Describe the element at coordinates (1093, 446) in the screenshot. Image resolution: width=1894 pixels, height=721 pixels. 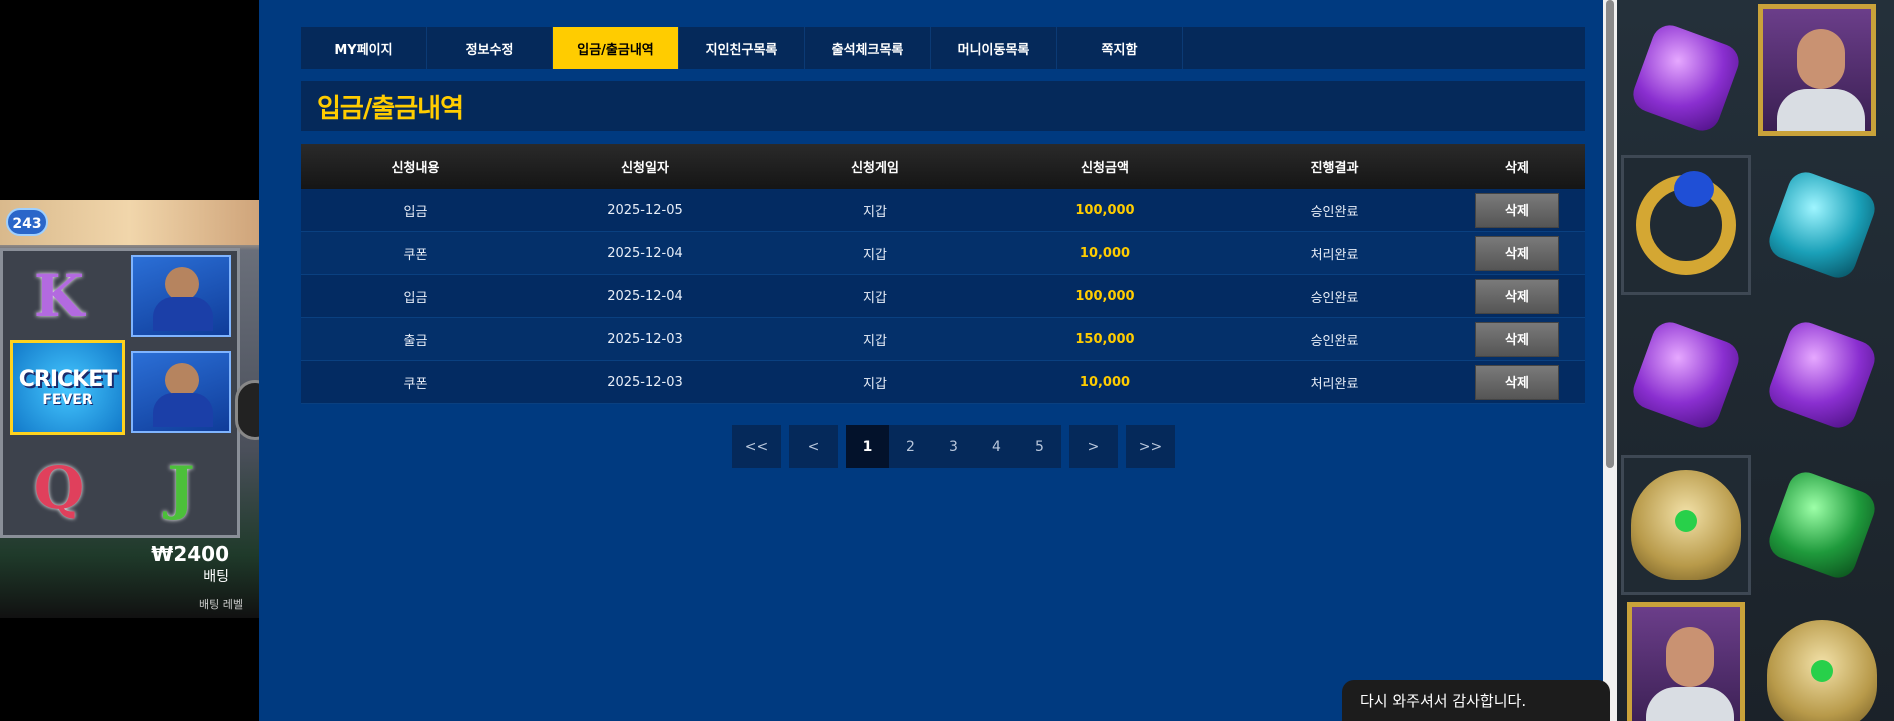
I see `next-page-button: >` at that location.